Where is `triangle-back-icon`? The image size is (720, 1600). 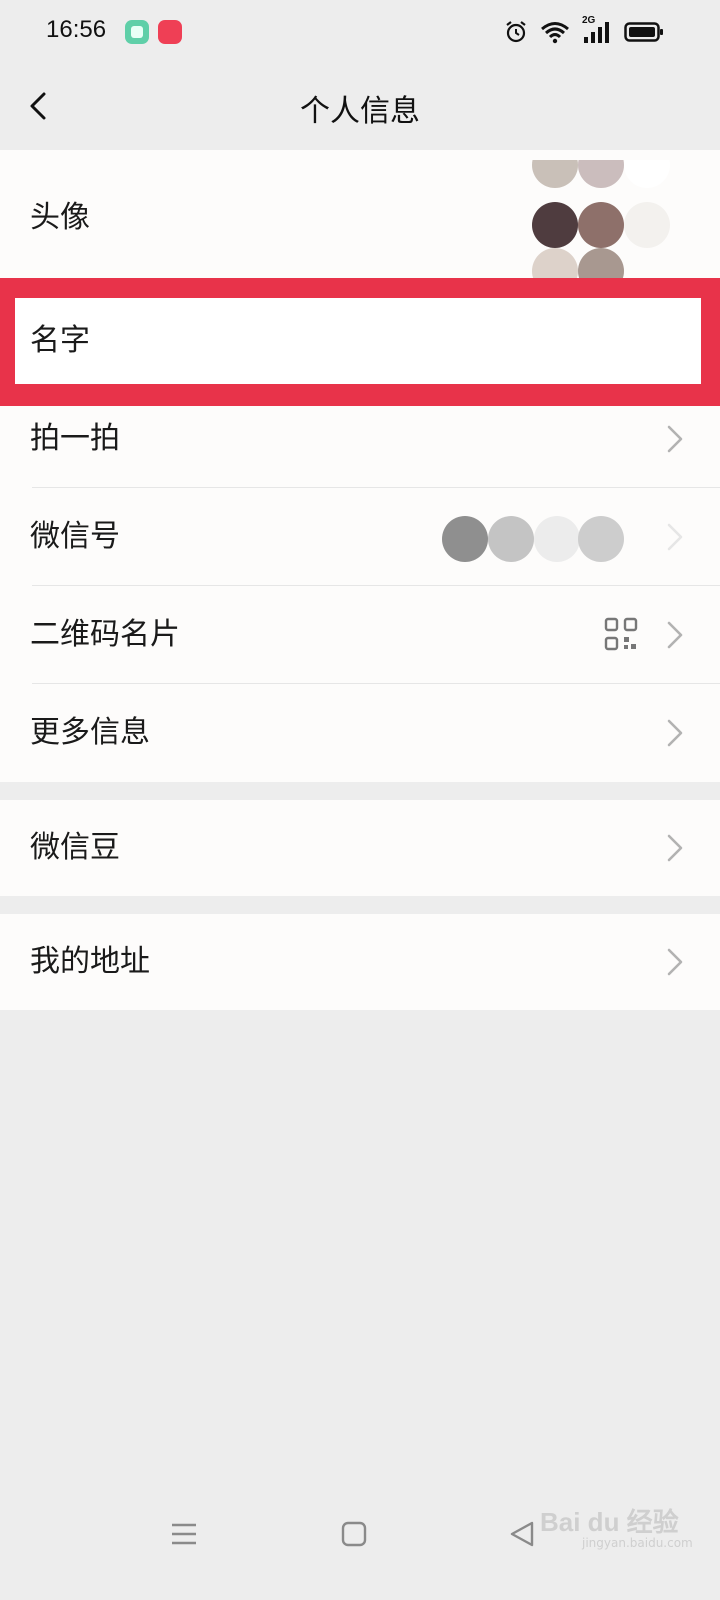
triangle-back-icon is located at coordinates (522, 1534).